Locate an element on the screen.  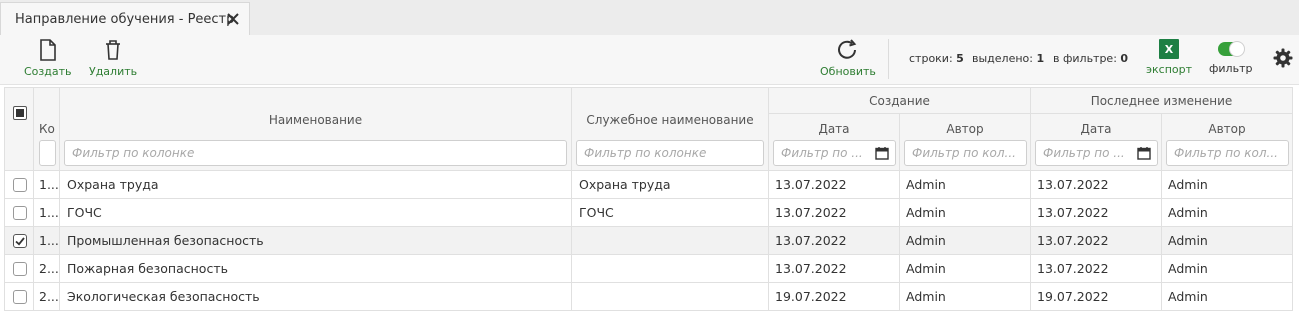
create-button: Создать is located at coordinates (48, 58).